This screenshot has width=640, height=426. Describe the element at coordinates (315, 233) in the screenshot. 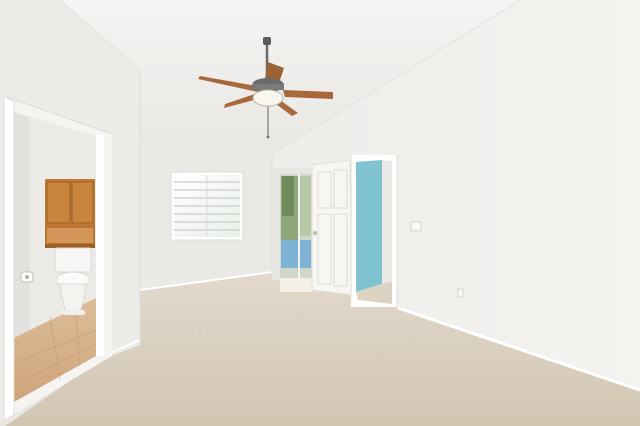

I see `door-knob` at that location.